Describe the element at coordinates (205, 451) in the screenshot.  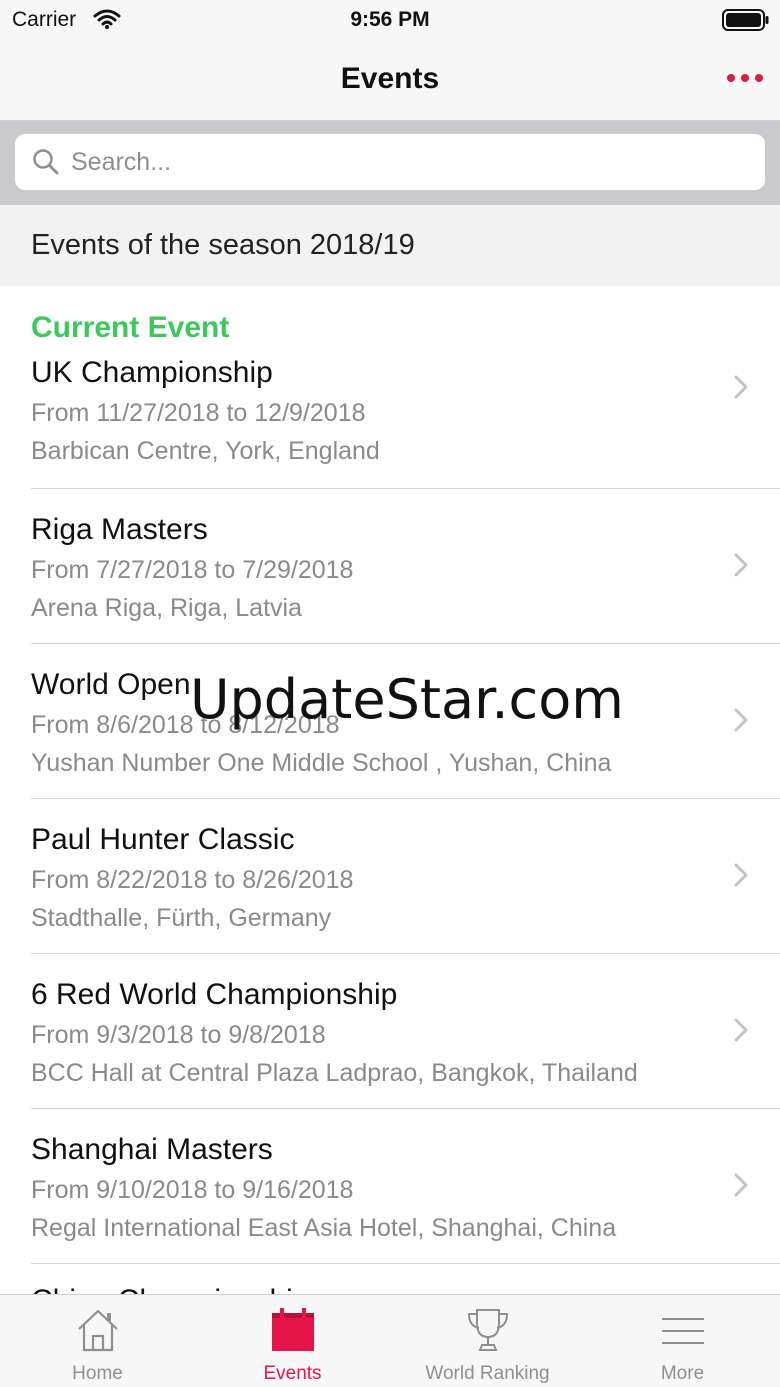
I see `event-venue: Barbican Centre, York, England` at that location.